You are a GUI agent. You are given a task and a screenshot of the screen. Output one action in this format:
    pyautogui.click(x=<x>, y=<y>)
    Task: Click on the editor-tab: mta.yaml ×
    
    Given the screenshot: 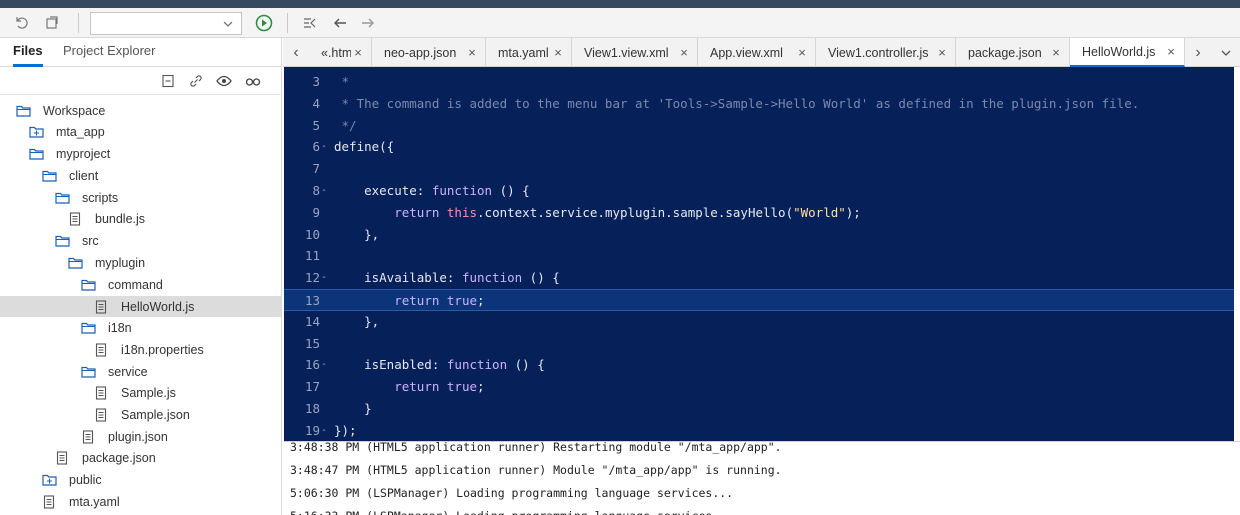 What is the action you would take?
    pyautogui.click(x=529, y=52)
    